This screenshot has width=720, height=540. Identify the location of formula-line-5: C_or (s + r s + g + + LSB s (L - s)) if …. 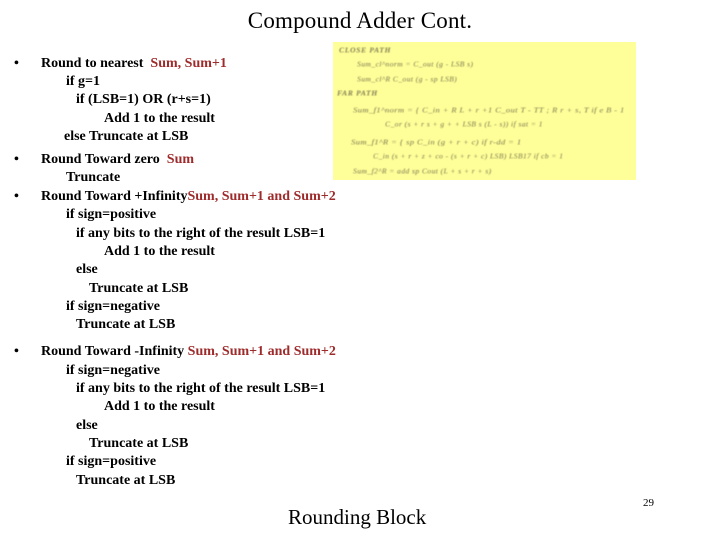
(464, 124).